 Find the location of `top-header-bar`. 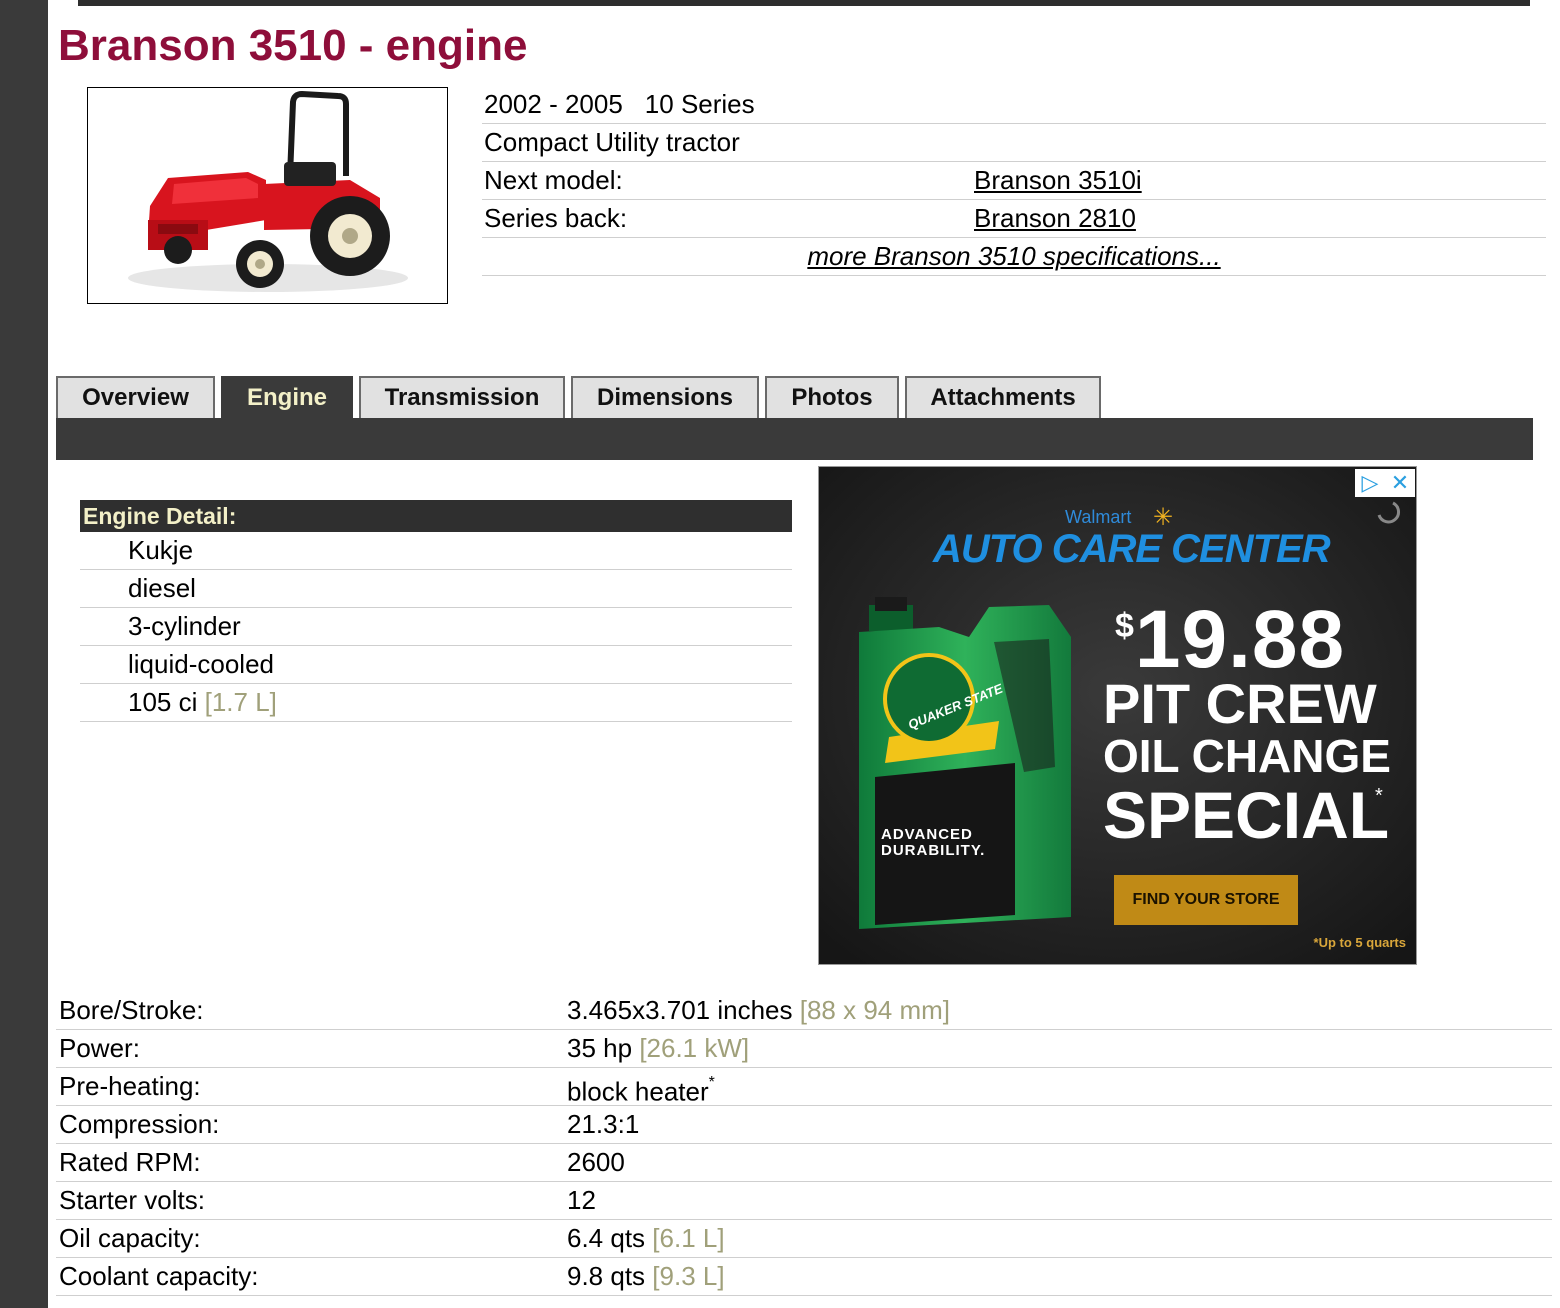

top-header-bar is located at coordinates (804, 3).